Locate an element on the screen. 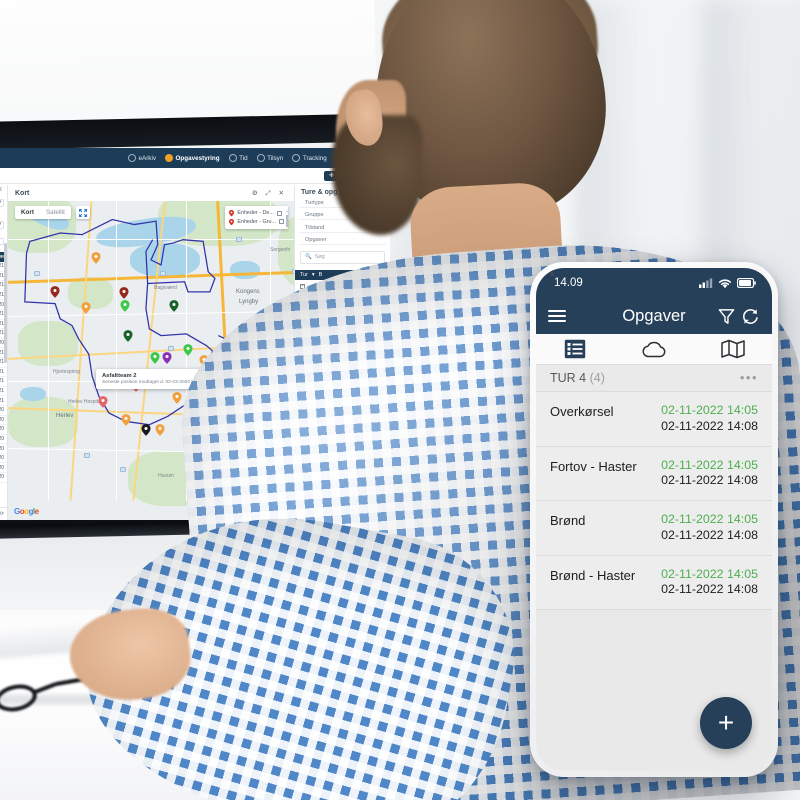 The height and width of the screenshot is (800, 800). cloud-icon is located at coordinates (654, 349).